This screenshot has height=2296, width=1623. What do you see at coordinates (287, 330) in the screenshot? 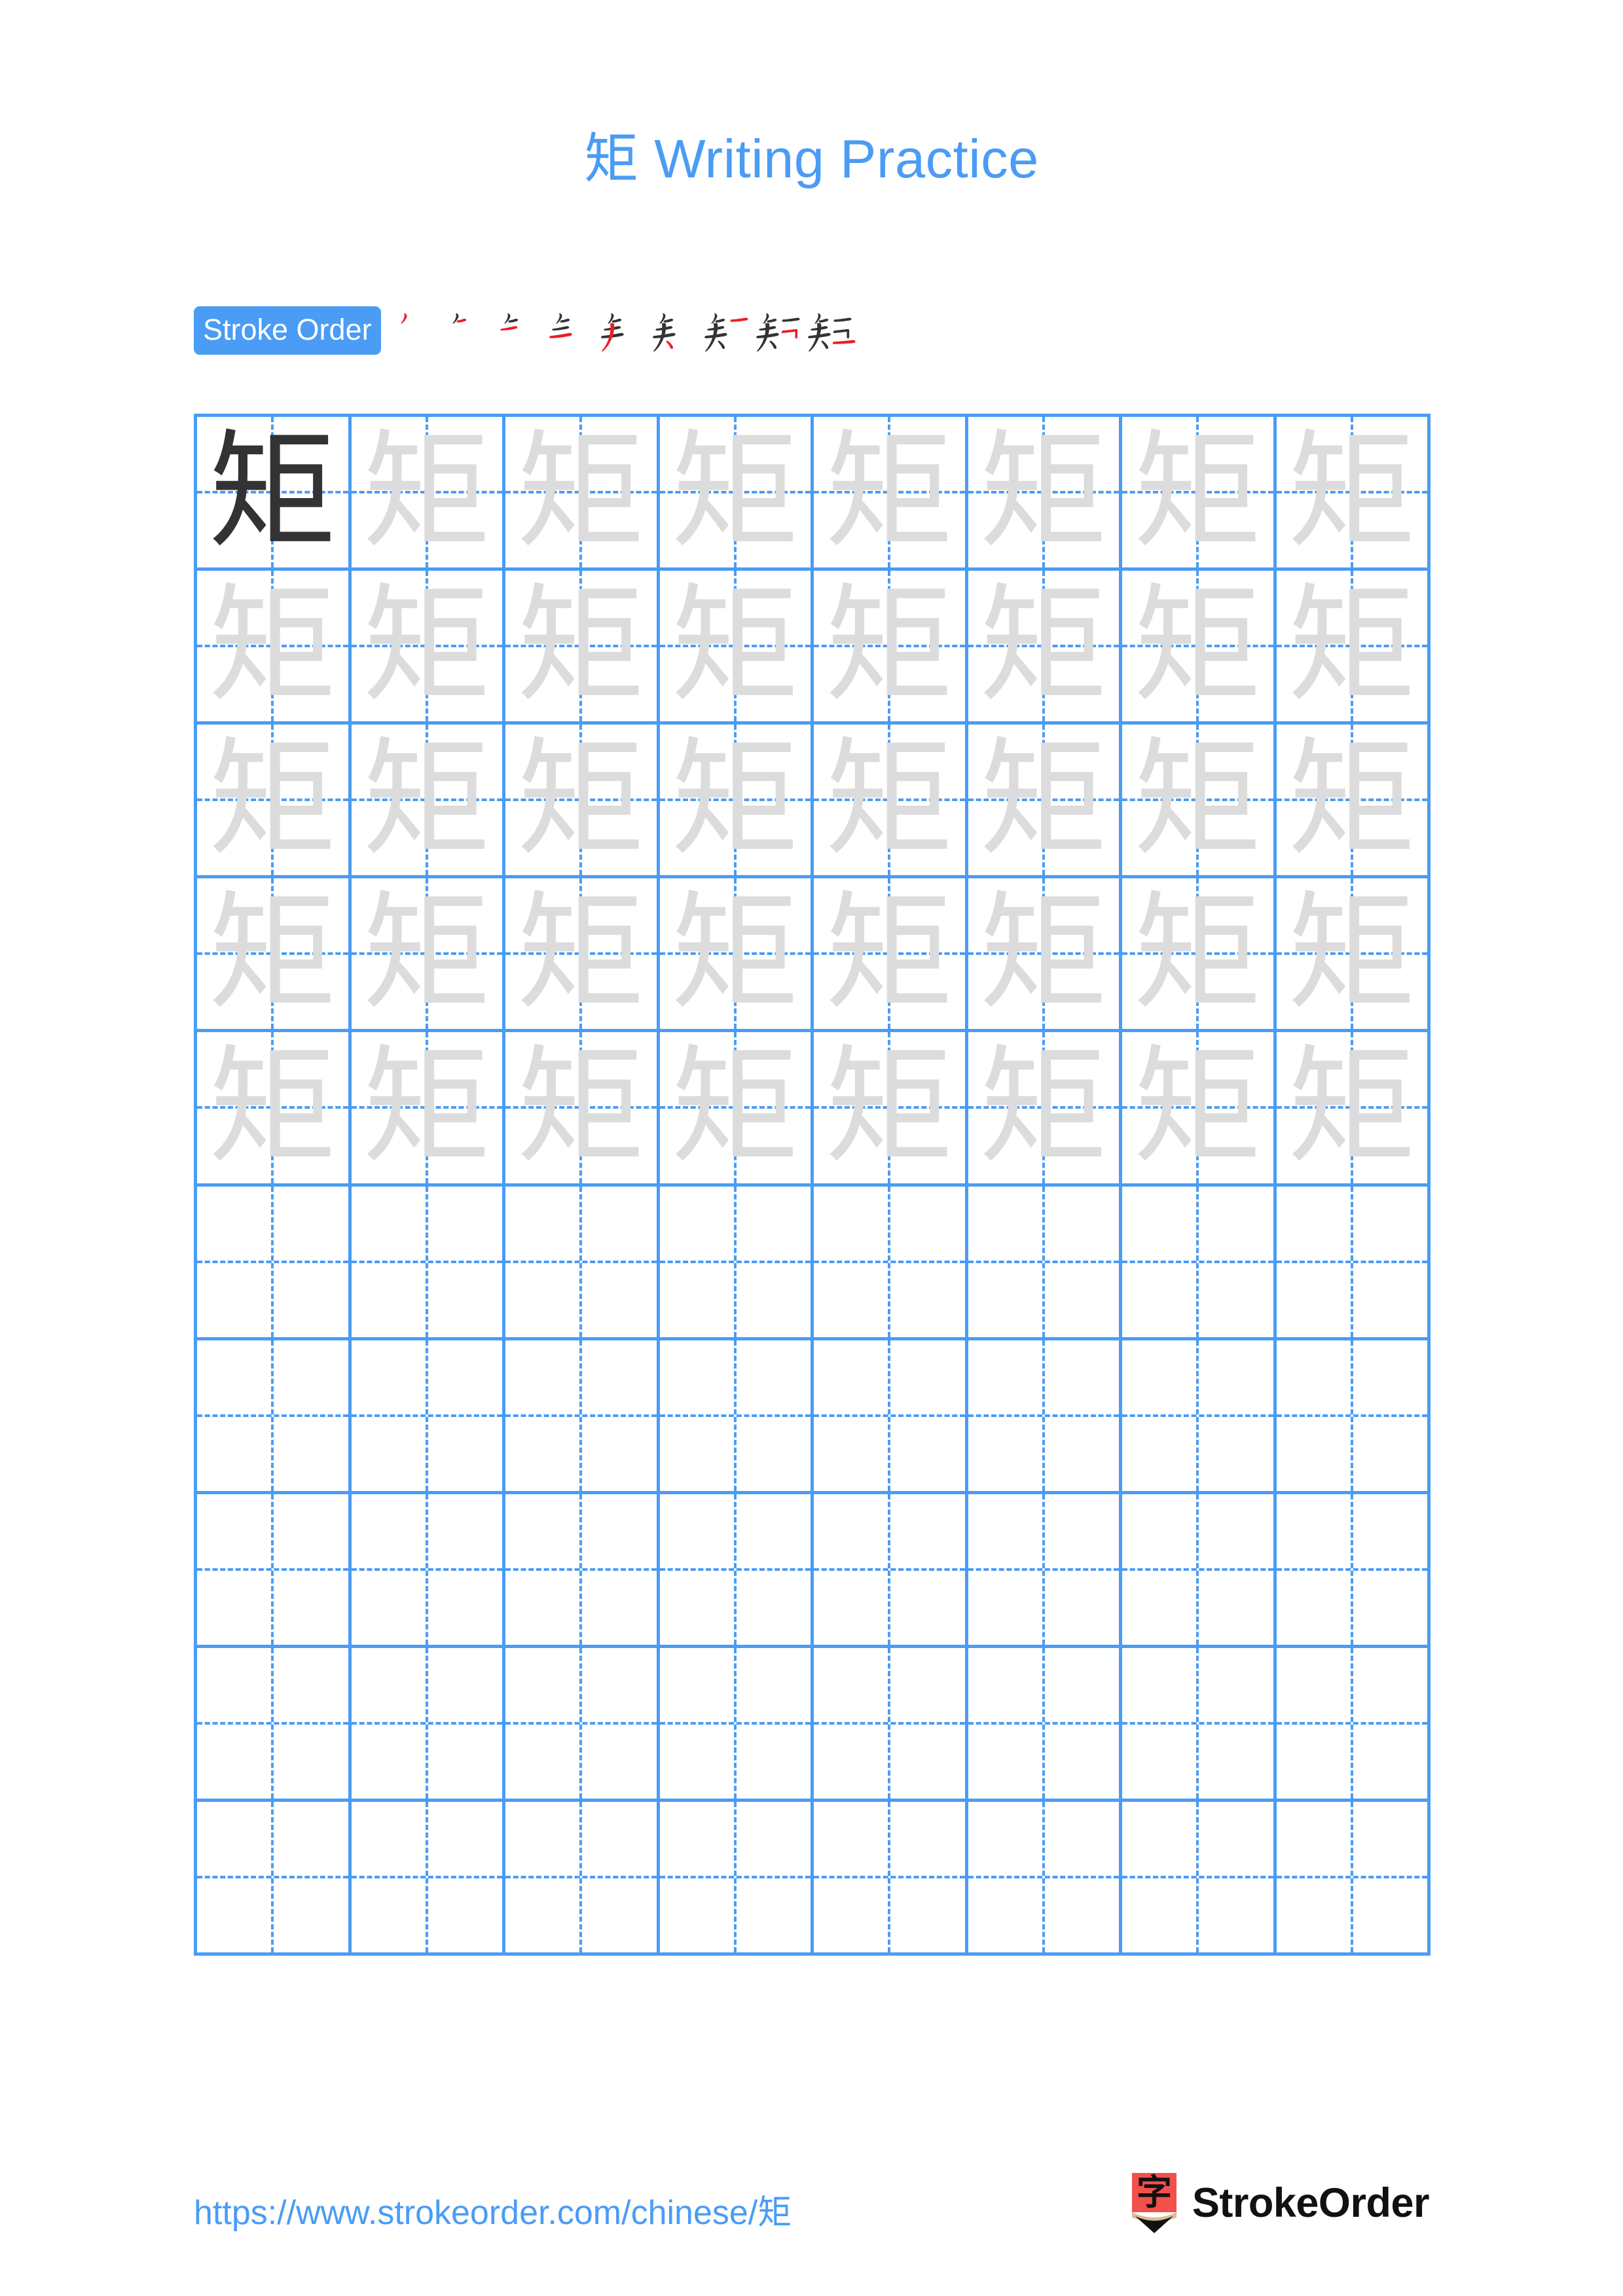
I see `stroke-order-badge: Stroke Order` at bounding box center [287, 330].